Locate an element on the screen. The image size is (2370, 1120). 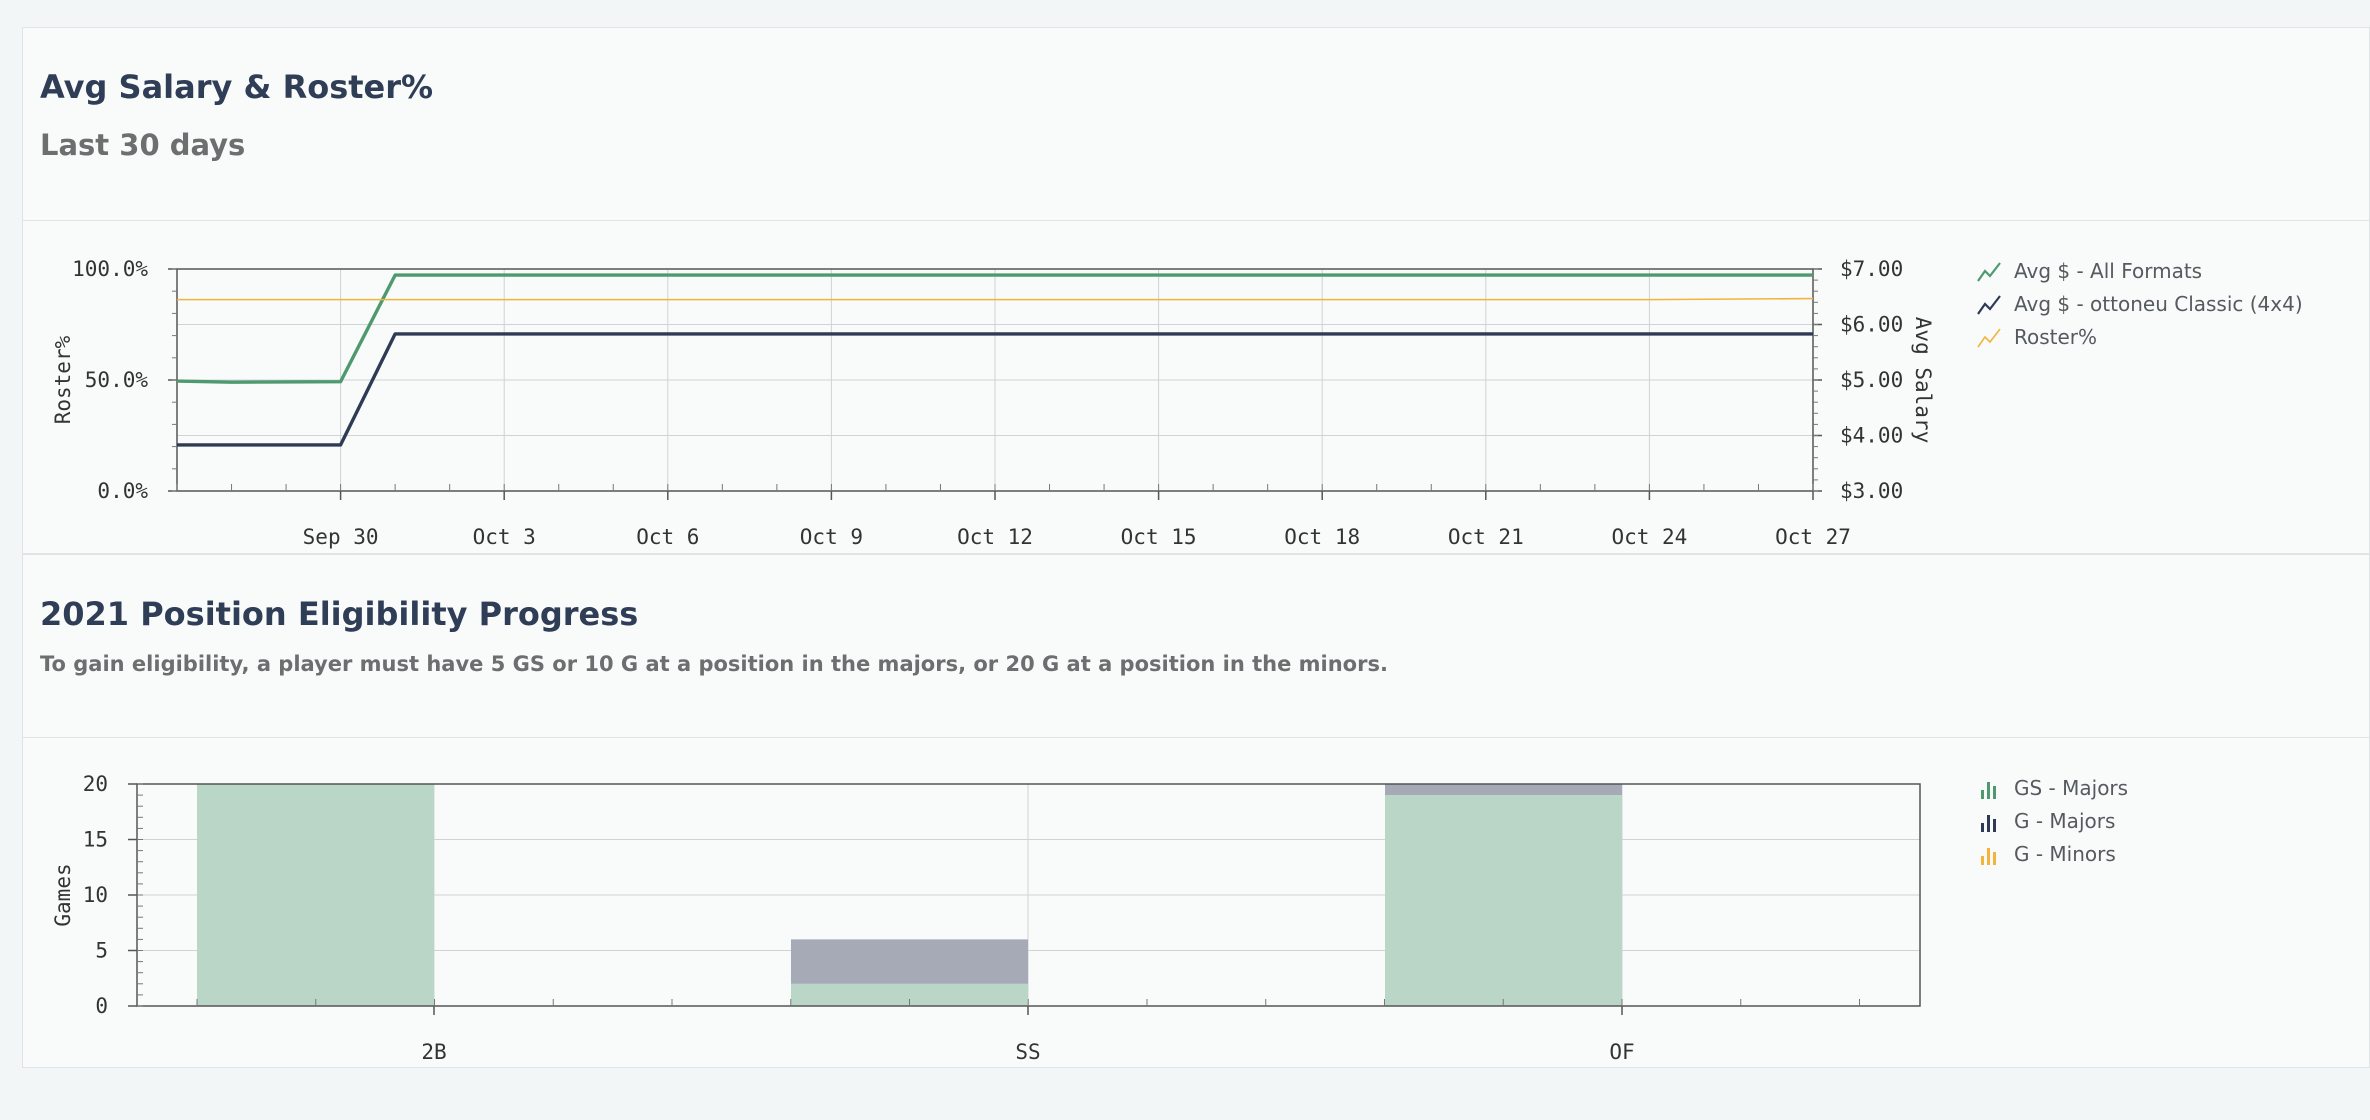
y-tick-label: 10 is located at coordinates (95, 895).